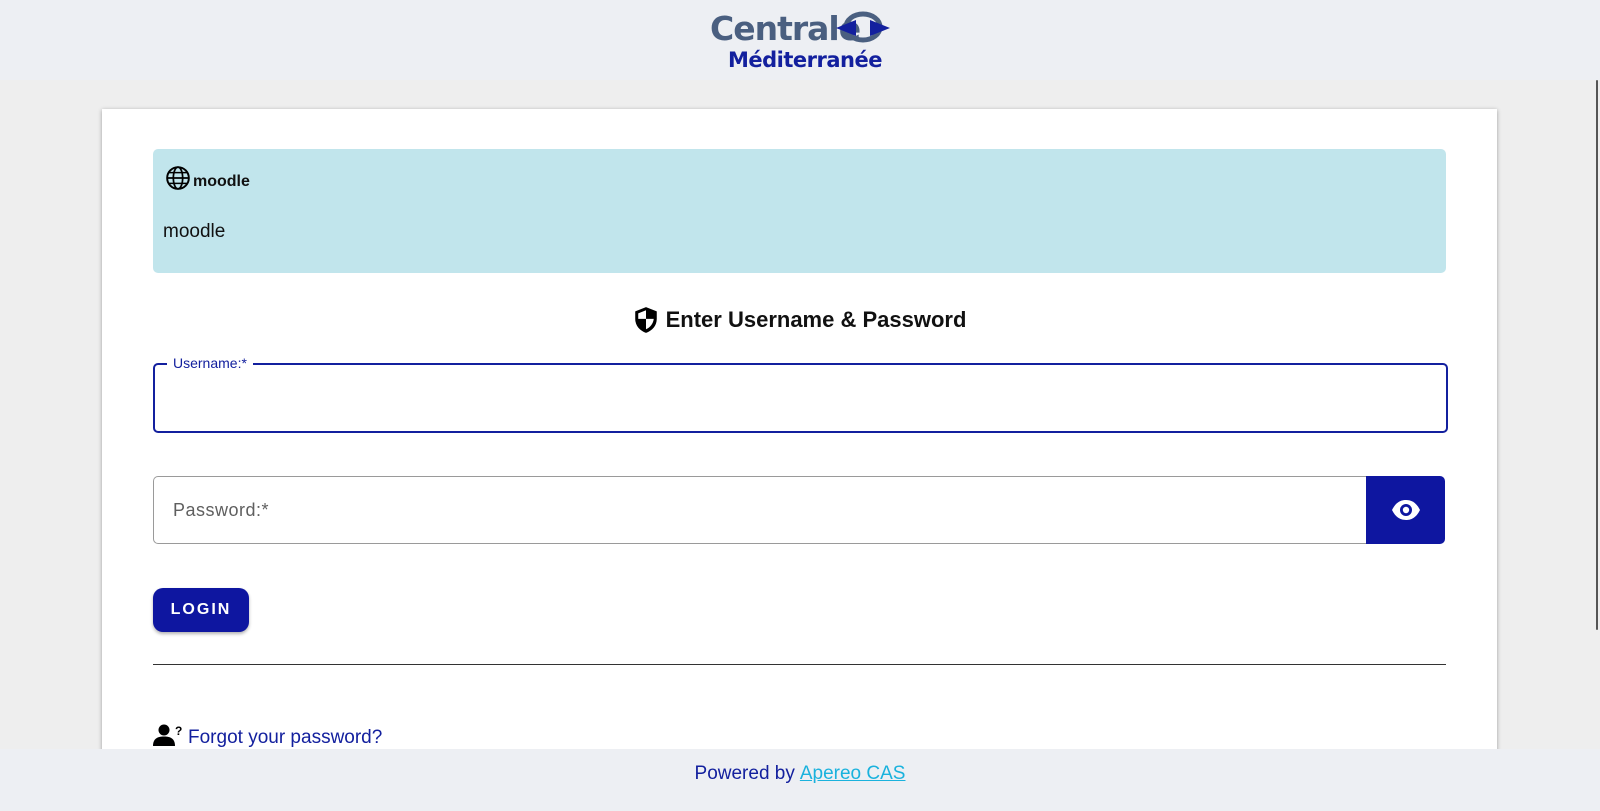 The height and width of the screenshot is (811, 1600). I want to click on footer-prefix: Powered by, so click(744, 773).